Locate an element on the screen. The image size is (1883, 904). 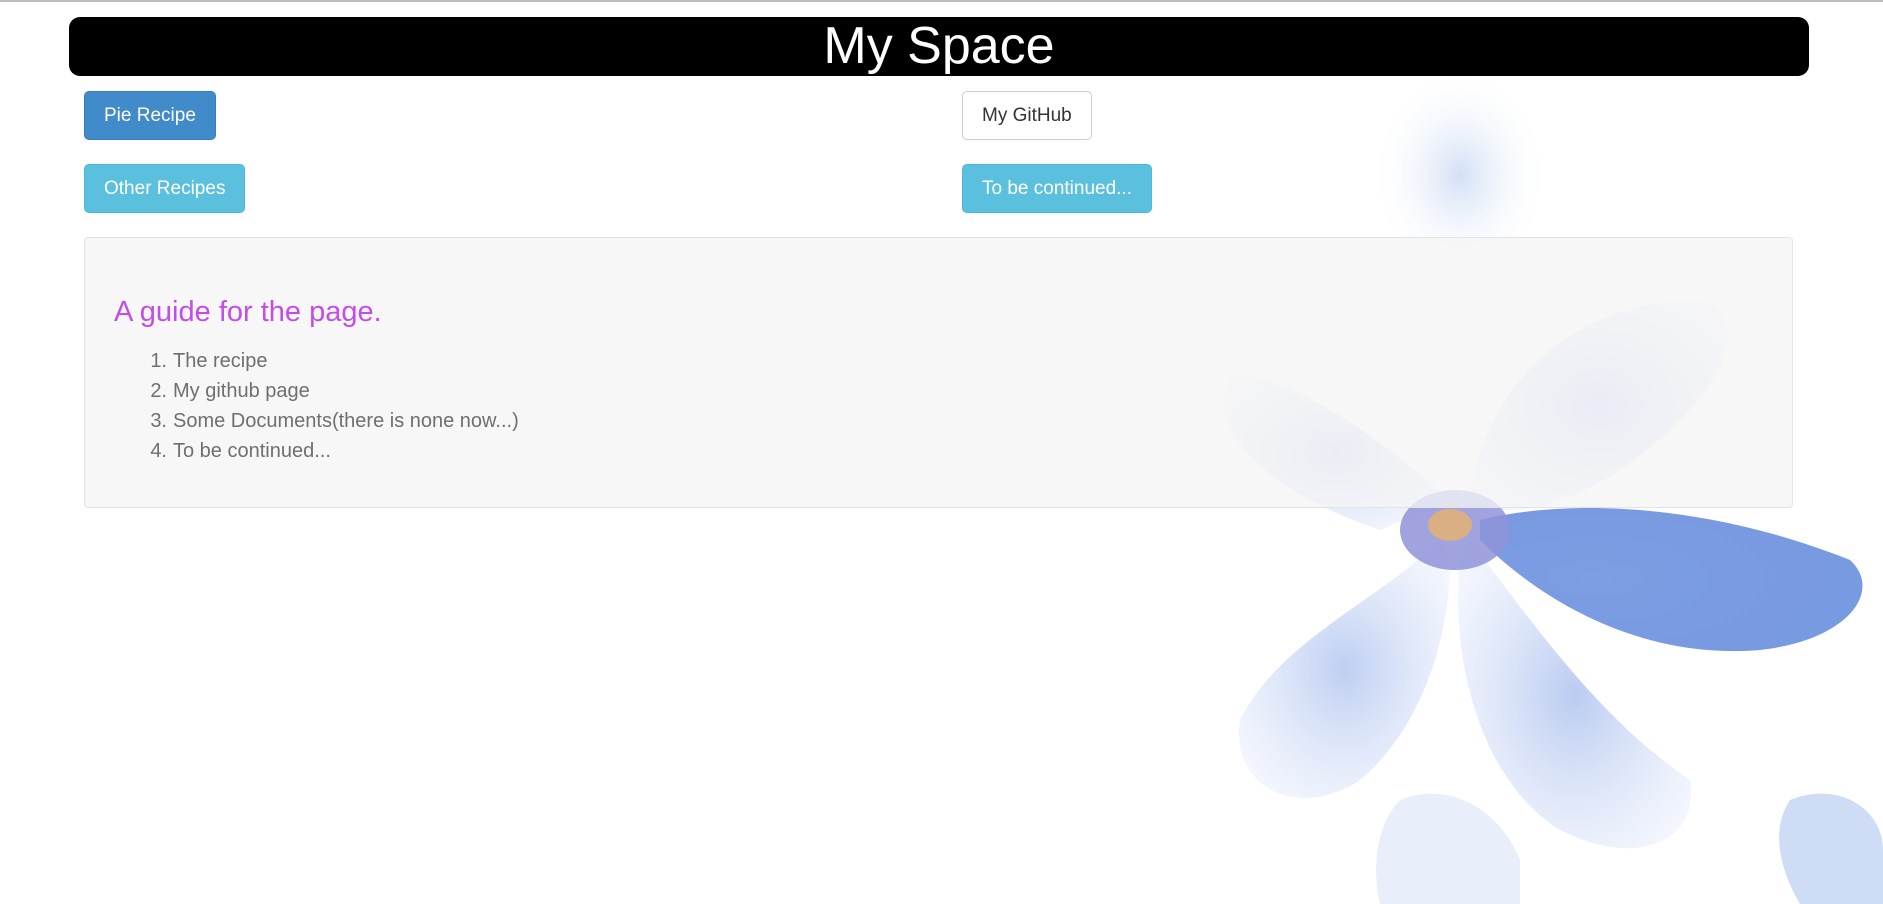
list-item: 3. Some Documents(there is none now...) is located at coordinates (316, 421).